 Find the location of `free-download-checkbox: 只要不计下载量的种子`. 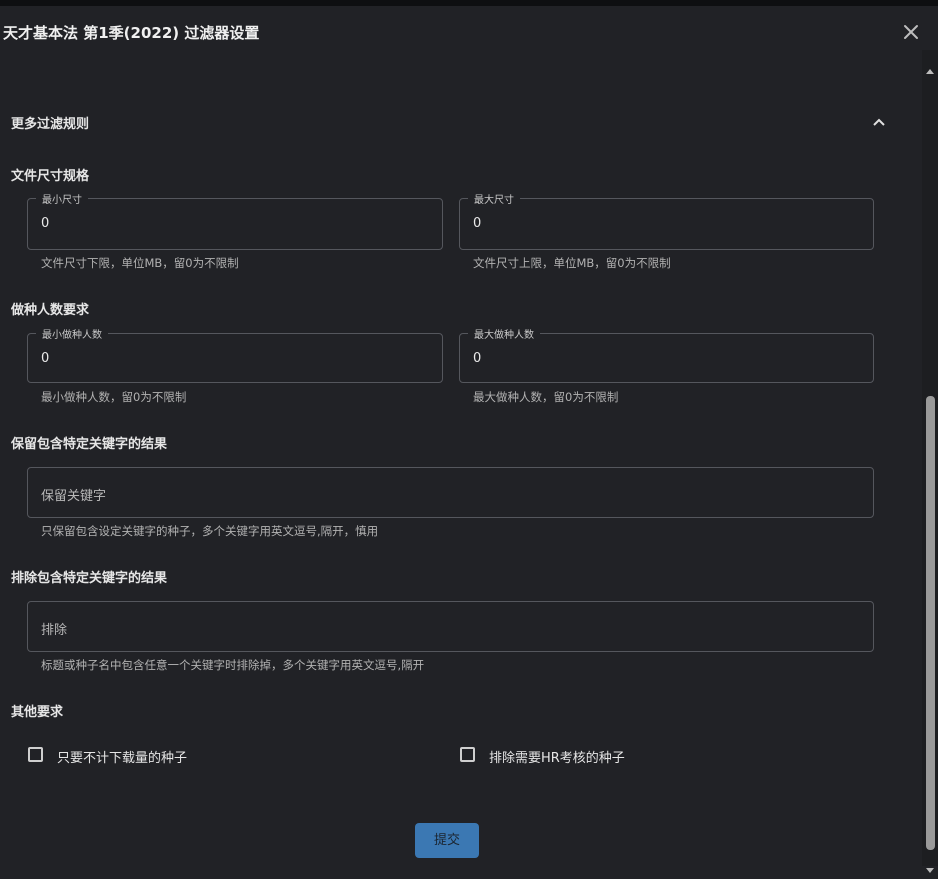

free-download-checkbox: 只要不计下载量的种子 is located at coordinates (128, 756).